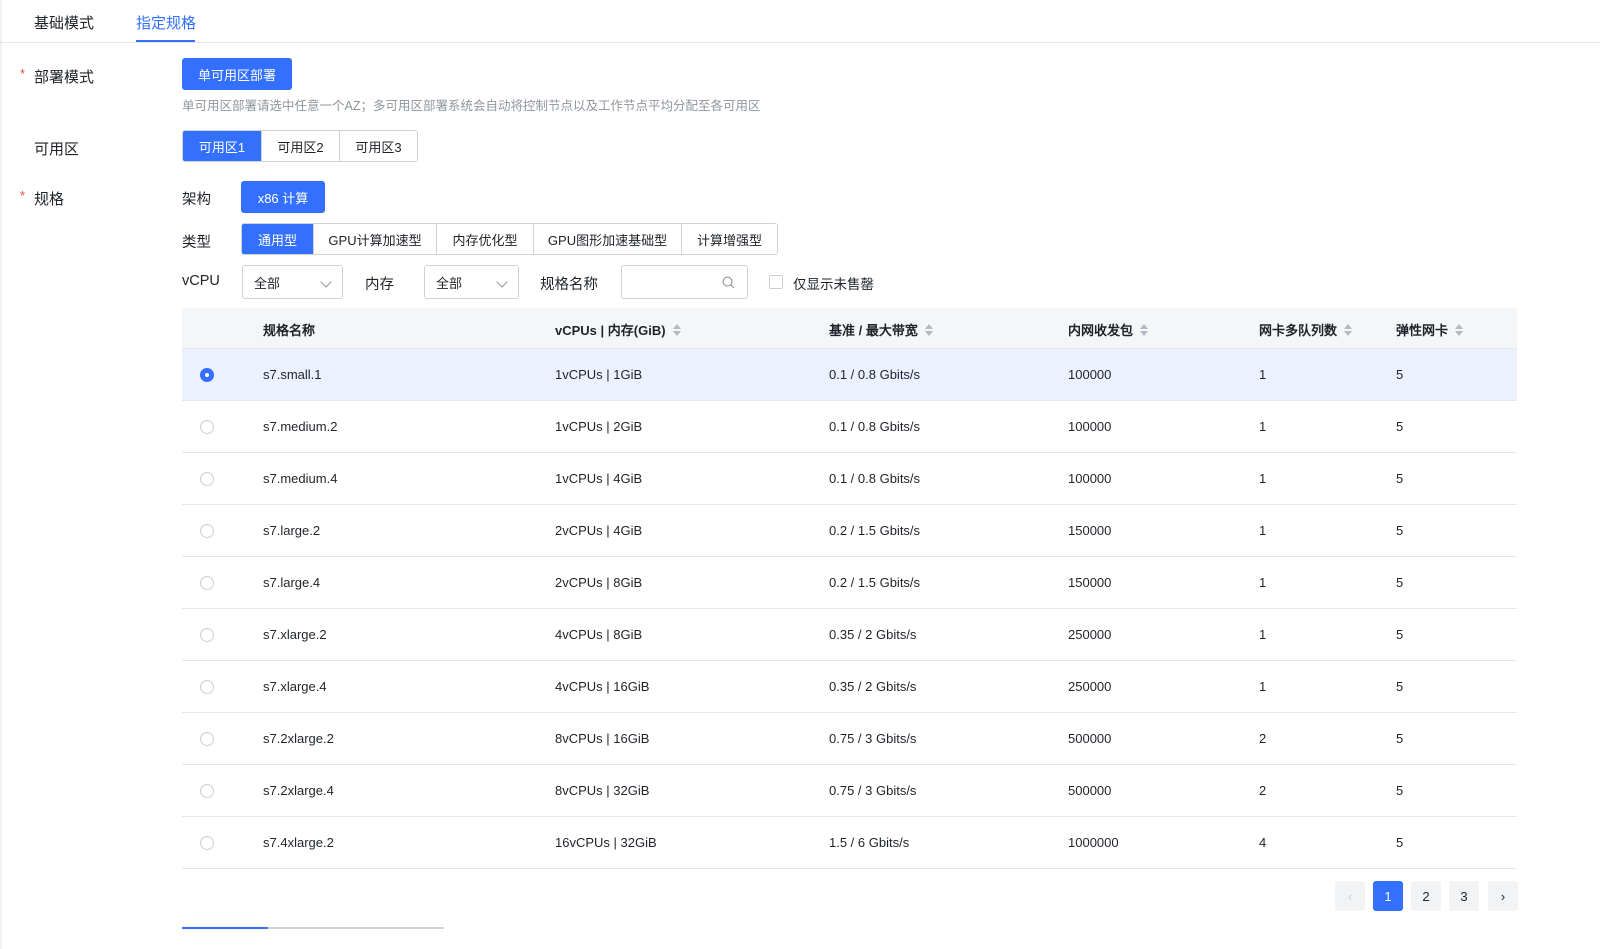 Image resolution: width=1600 pixels, height=949 pixels. What do you see at coordinates (1093, 842) in the screenshot?
I see `cell-pps: 1000000` at bounding box center [1093, 842].